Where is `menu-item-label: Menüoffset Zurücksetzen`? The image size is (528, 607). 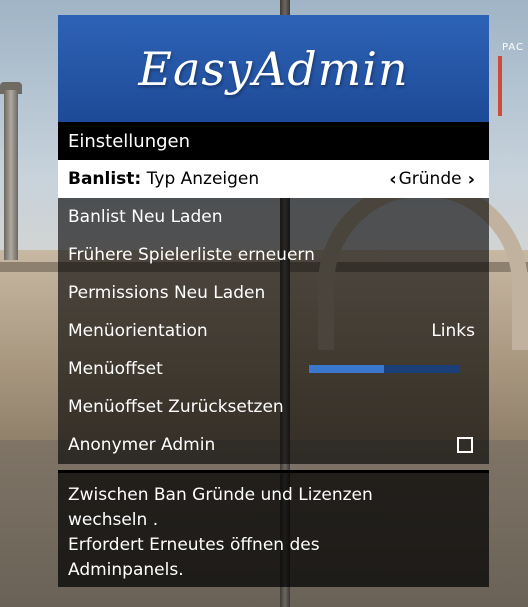 menu-item-label: Menüoffset Zurücksetzen is located at coordinates (176, 407).